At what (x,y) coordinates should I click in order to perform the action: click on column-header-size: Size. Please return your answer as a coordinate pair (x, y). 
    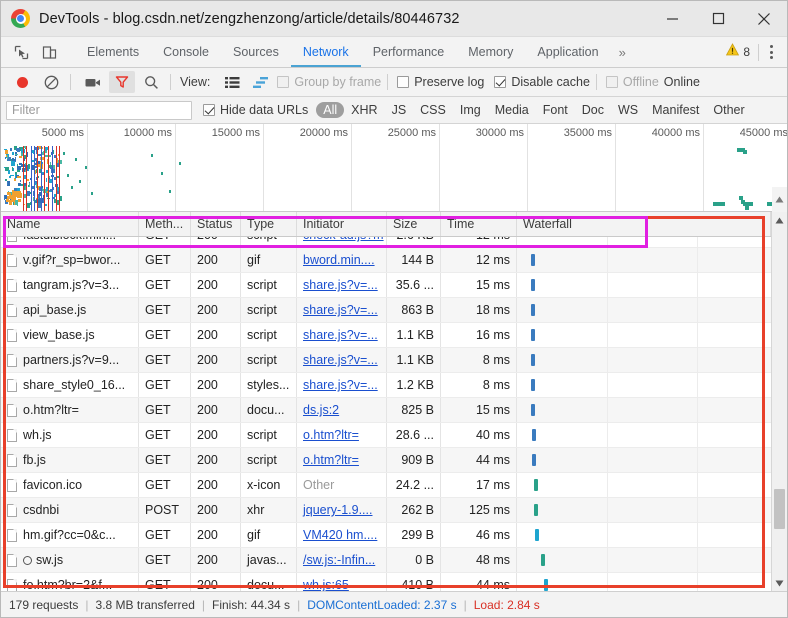
    Looking at the image, I should click on (414, 224).